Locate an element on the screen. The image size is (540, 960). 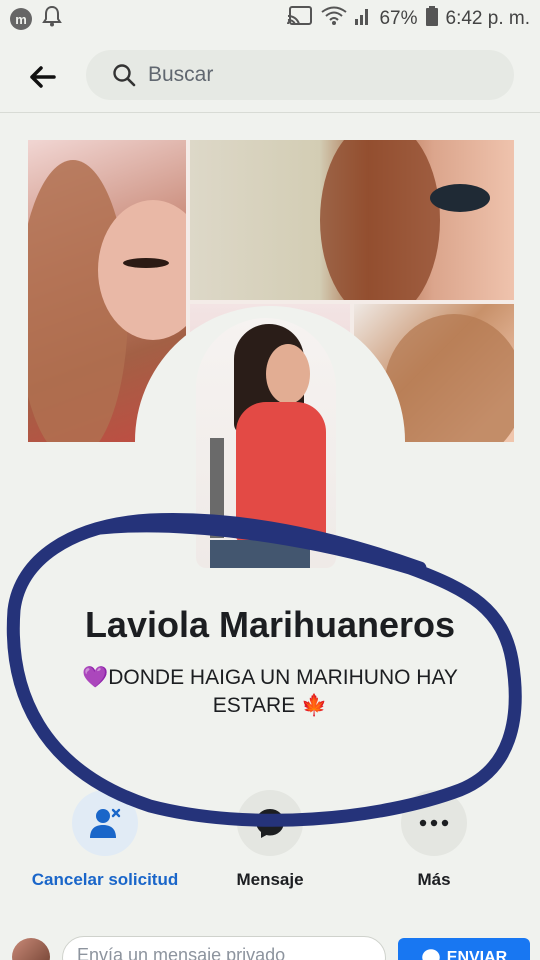
profile-bio: 💜DONDE HAIGA UN MARIHUNO HAY ESTARE 🍁 is located at coordinates (270, 692).